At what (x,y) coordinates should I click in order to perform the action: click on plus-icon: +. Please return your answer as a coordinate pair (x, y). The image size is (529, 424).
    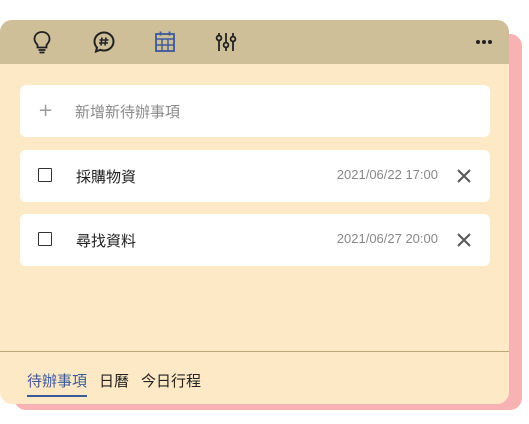
    Looking at the image, I should click on (46, 110).